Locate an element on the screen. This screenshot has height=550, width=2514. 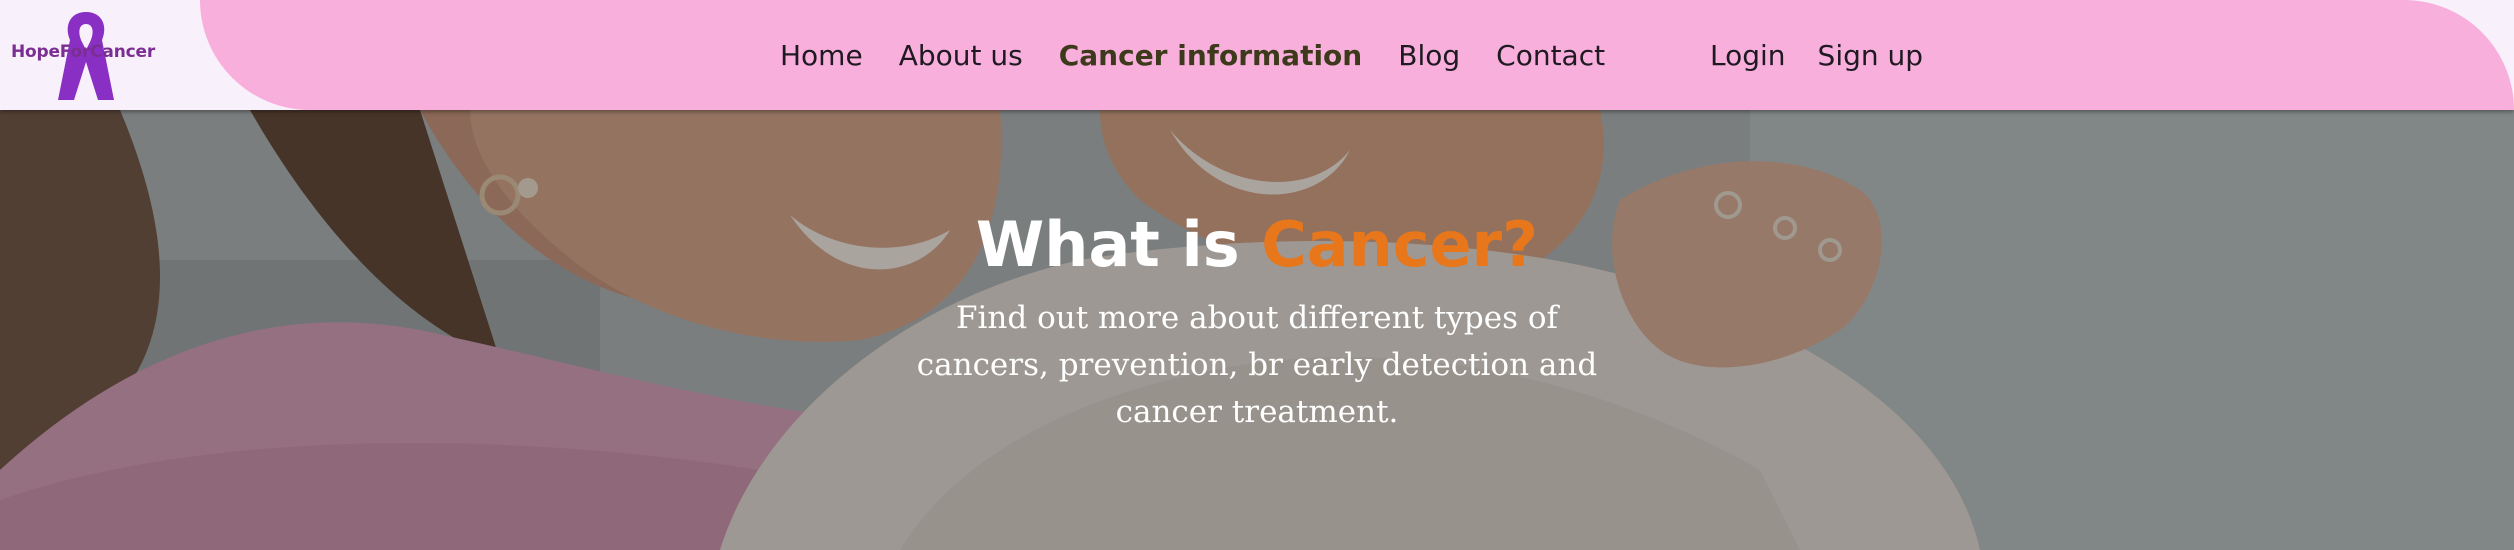
auth-nav: Login Sign up is located at coordinates (1832, 55).